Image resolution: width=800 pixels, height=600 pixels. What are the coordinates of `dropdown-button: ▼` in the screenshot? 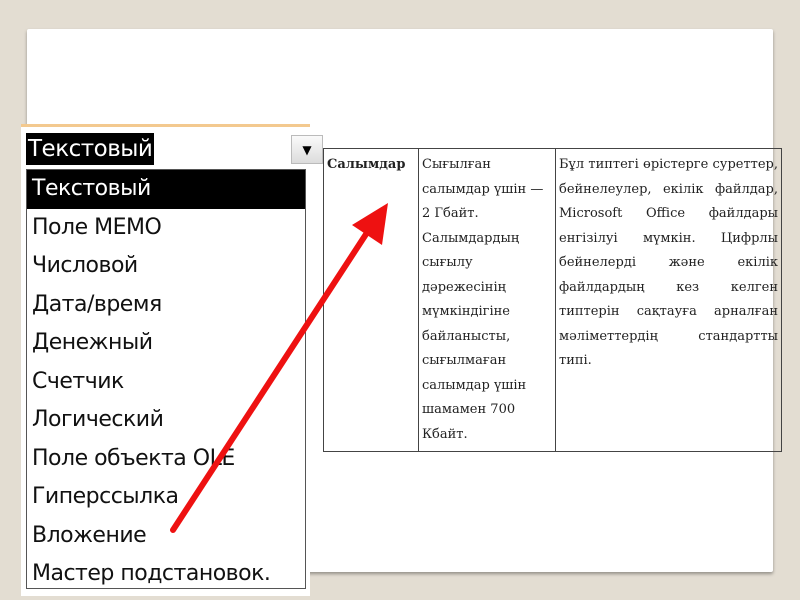 It's located at (307, 149).